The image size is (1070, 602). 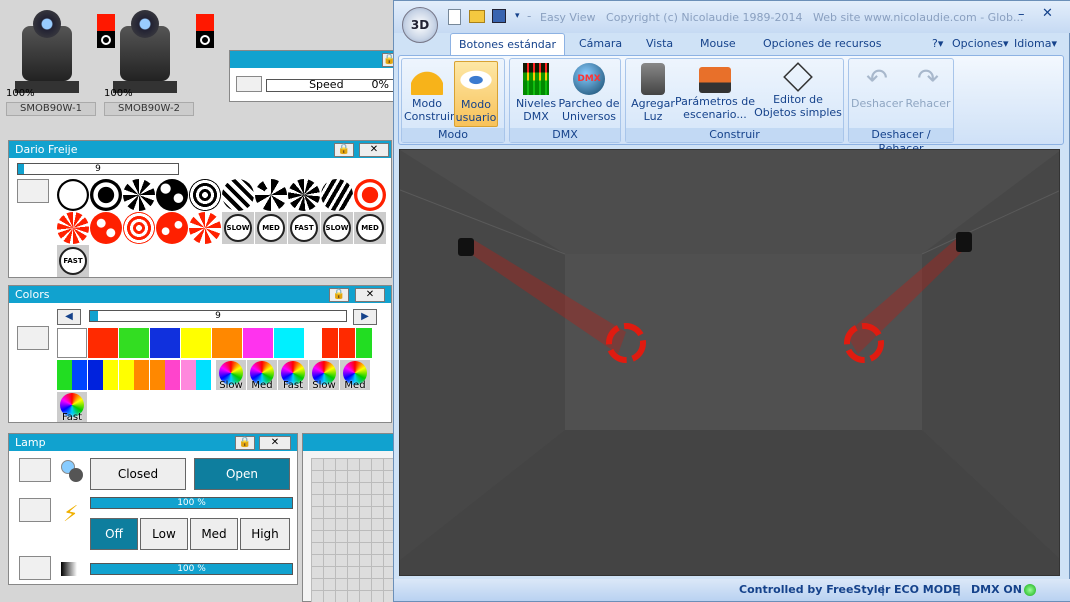 I want to click on color-next-button: ▶, so click(x=365, y=317).